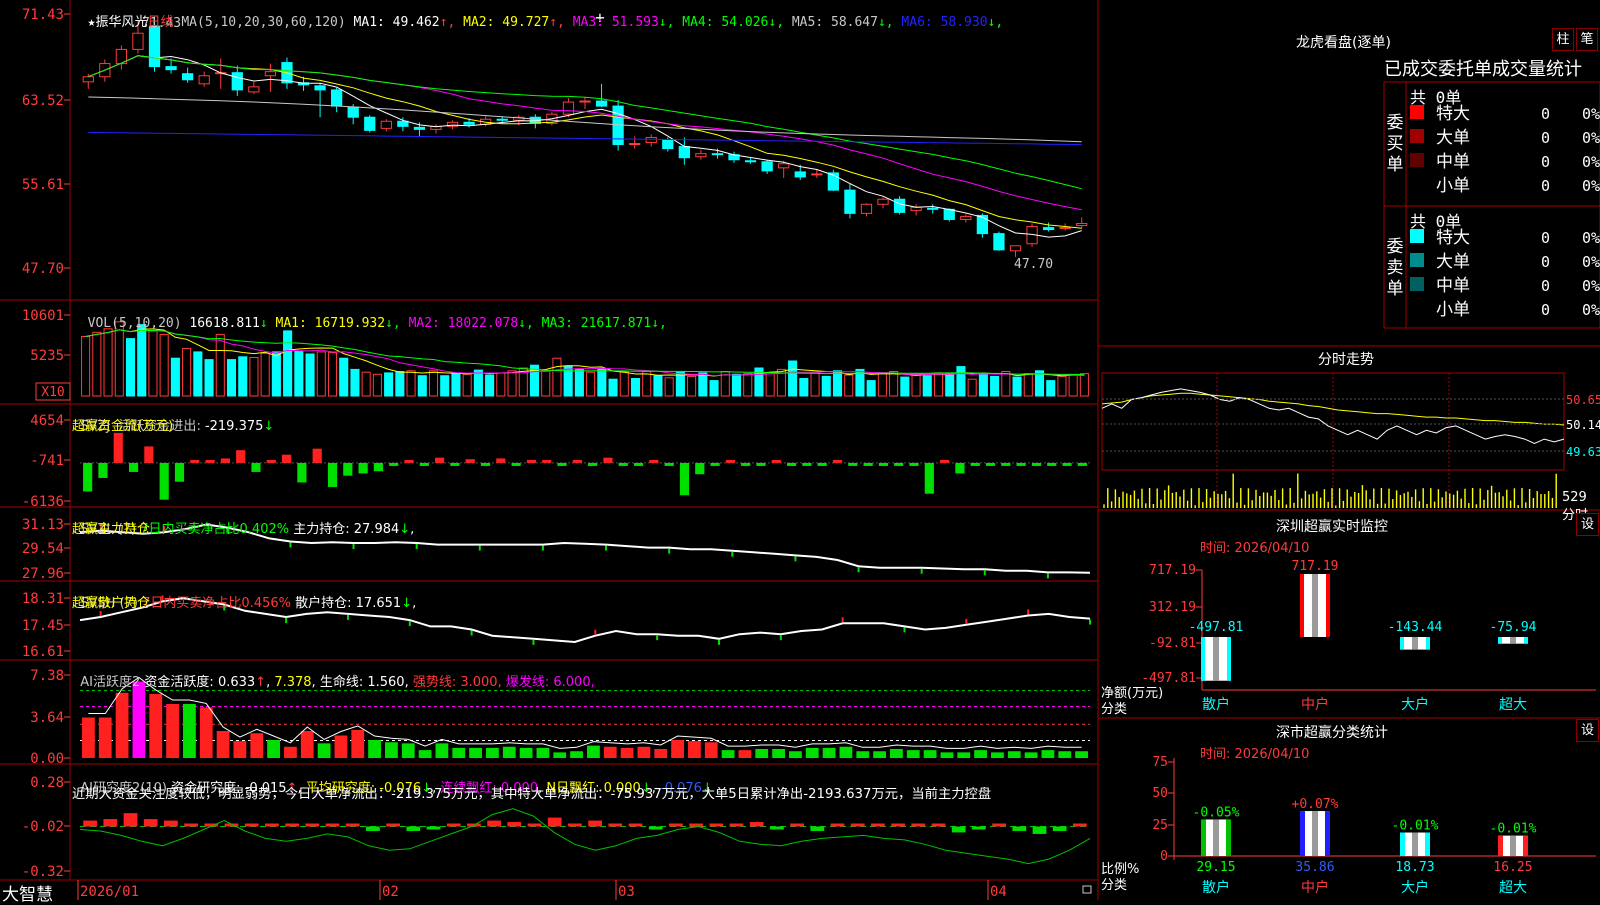 The image size is (1600, 905). I want to click on order-side-label-sell: 委, so click(1395, 247).